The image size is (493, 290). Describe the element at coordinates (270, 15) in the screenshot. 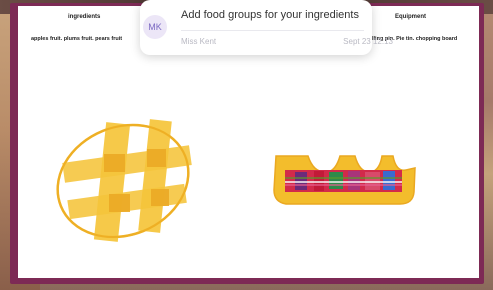

I see `notification-title: Add food groups for your ingredients` at that location.